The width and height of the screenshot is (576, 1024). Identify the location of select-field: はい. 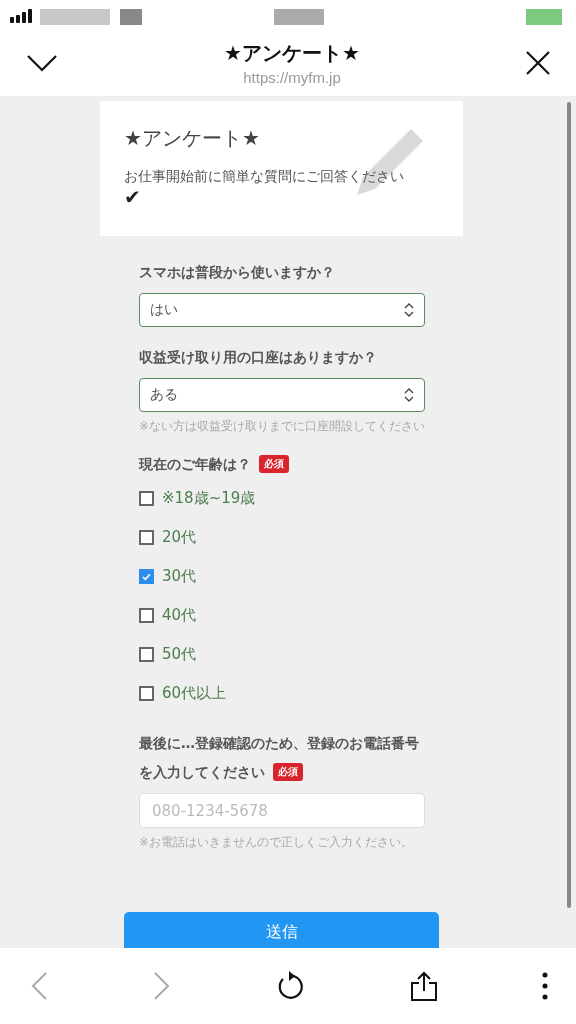
(282, 310).